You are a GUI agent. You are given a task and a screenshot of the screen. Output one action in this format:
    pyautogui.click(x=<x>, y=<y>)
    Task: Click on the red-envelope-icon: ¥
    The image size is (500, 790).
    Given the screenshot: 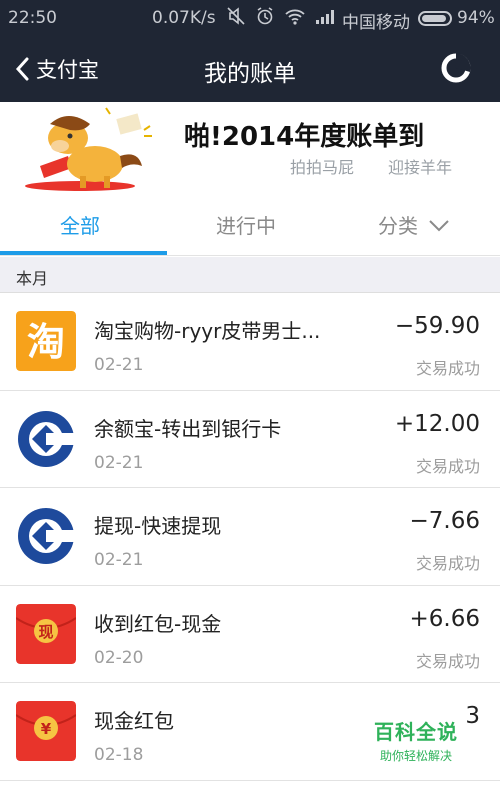 What is the action you would take?
    pyautogui.click(x=46, y=731)
    